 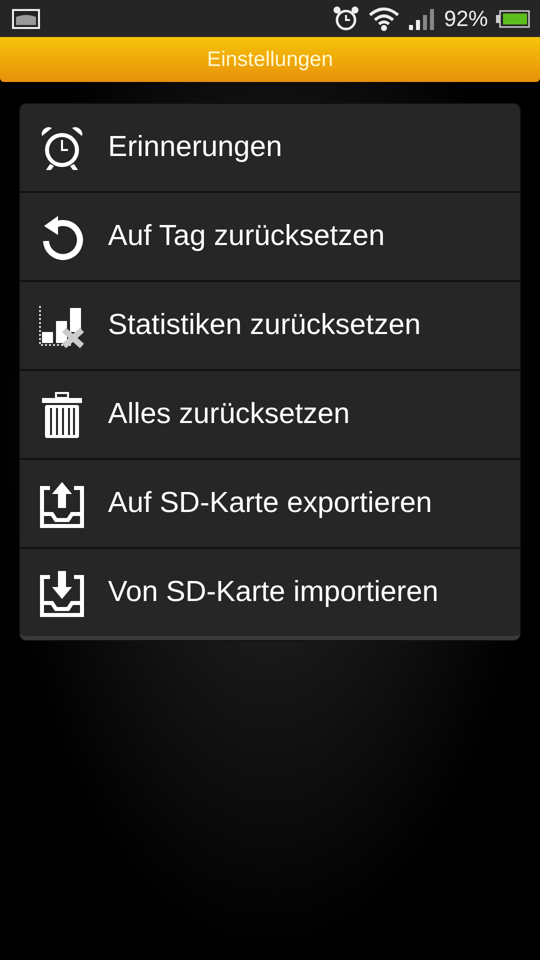 I want to click on menu-item: Statistiken zurücksetzen, so click(x=270, y=326).